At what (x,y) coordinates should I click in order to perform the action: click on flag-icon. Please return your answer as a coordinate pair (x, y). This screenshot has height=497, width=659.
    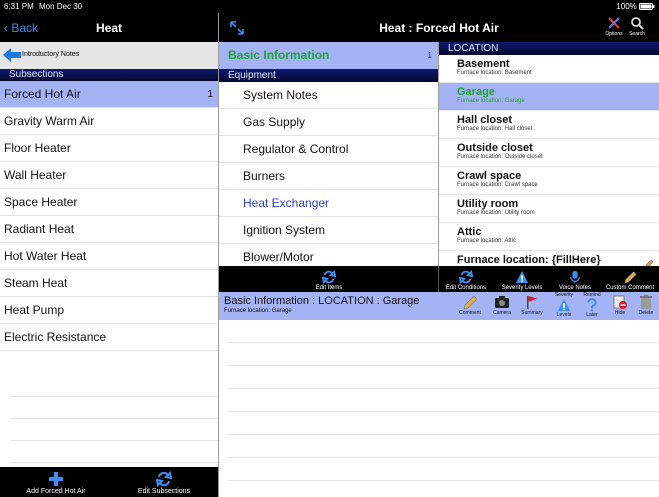
    Looking at the image, I should click on (532, 302).